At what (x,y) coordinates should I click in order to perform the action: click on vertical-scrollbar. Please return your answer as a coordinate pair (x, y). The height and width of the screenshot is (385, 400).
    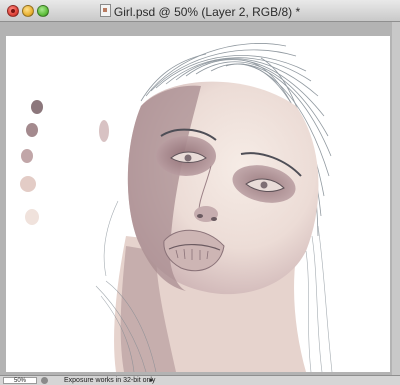
    Looking at the image, I should click on (396, 198).